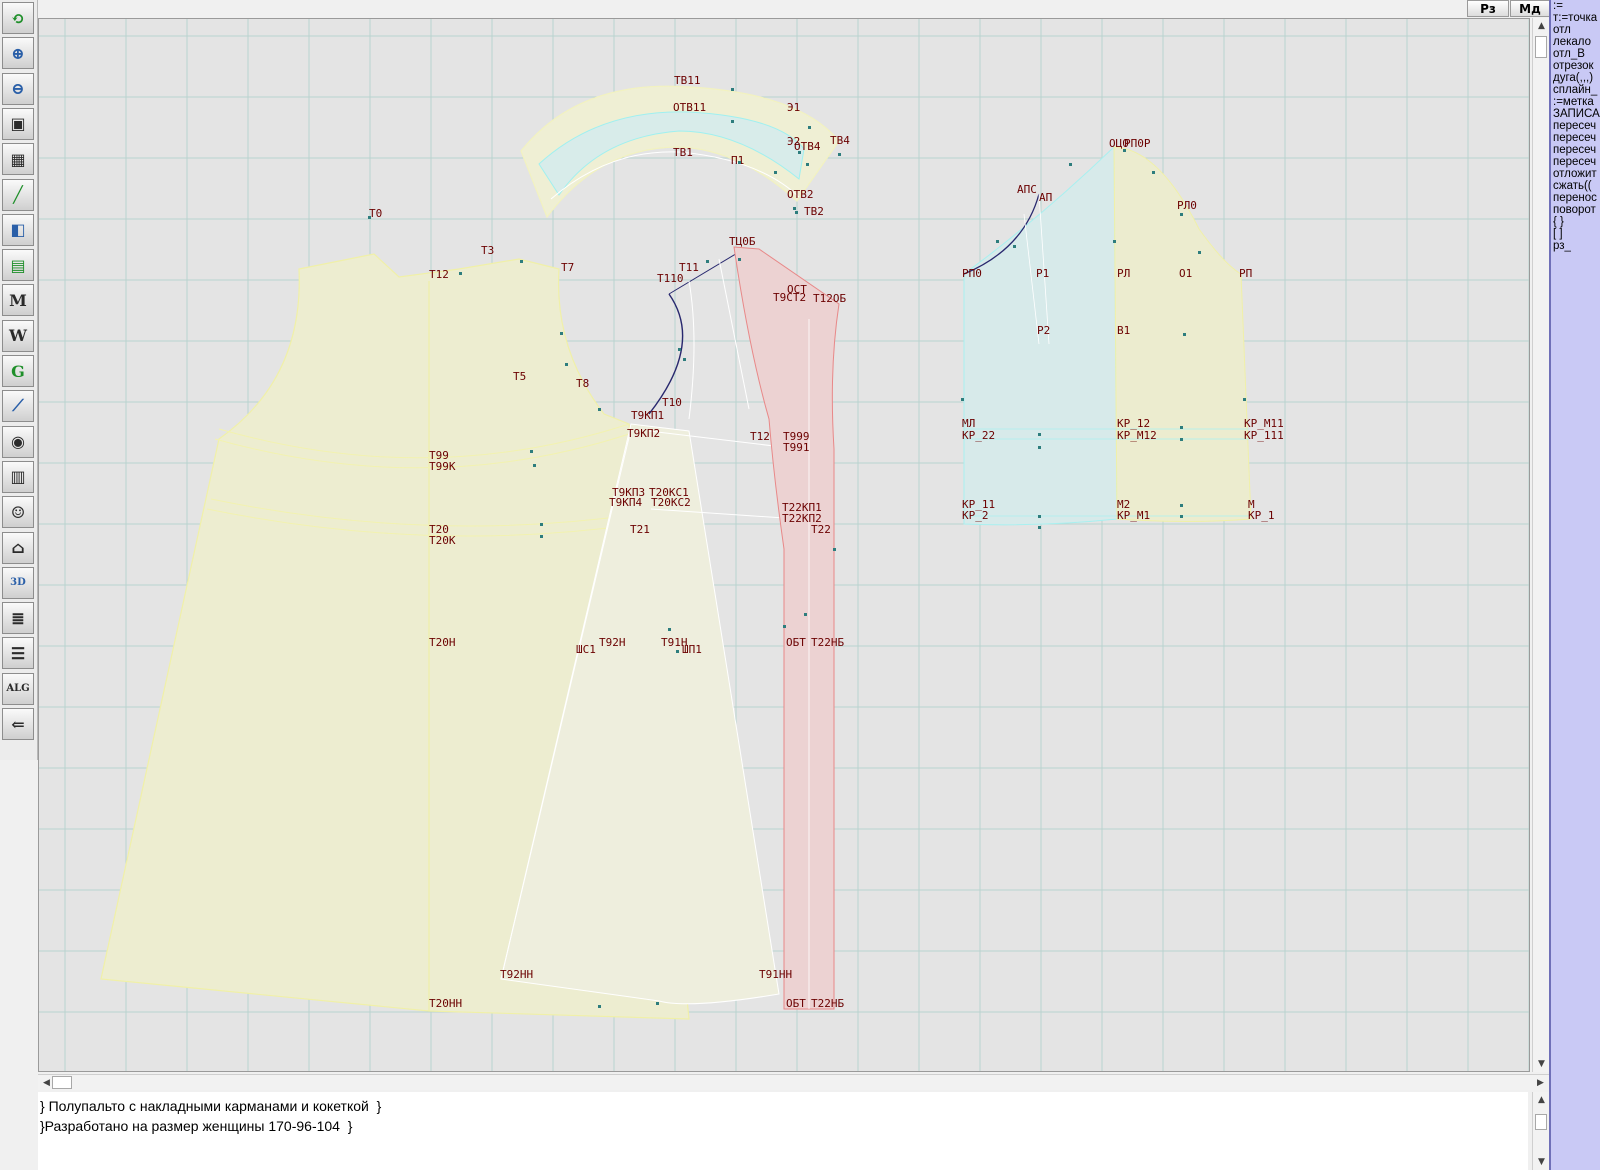 The height and width of the screenshot is (1170, 1600). I want to click on measurements-tool-button: M, so click(18, 300).